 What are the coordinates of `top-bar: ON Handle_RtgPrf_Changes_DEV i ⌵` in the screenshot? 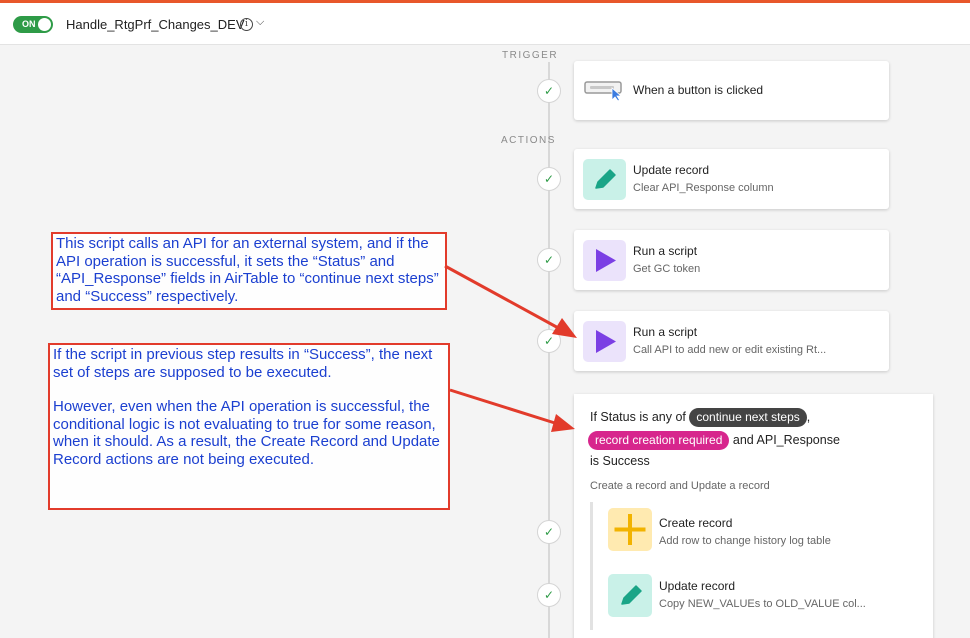 It's located at (485, 22).